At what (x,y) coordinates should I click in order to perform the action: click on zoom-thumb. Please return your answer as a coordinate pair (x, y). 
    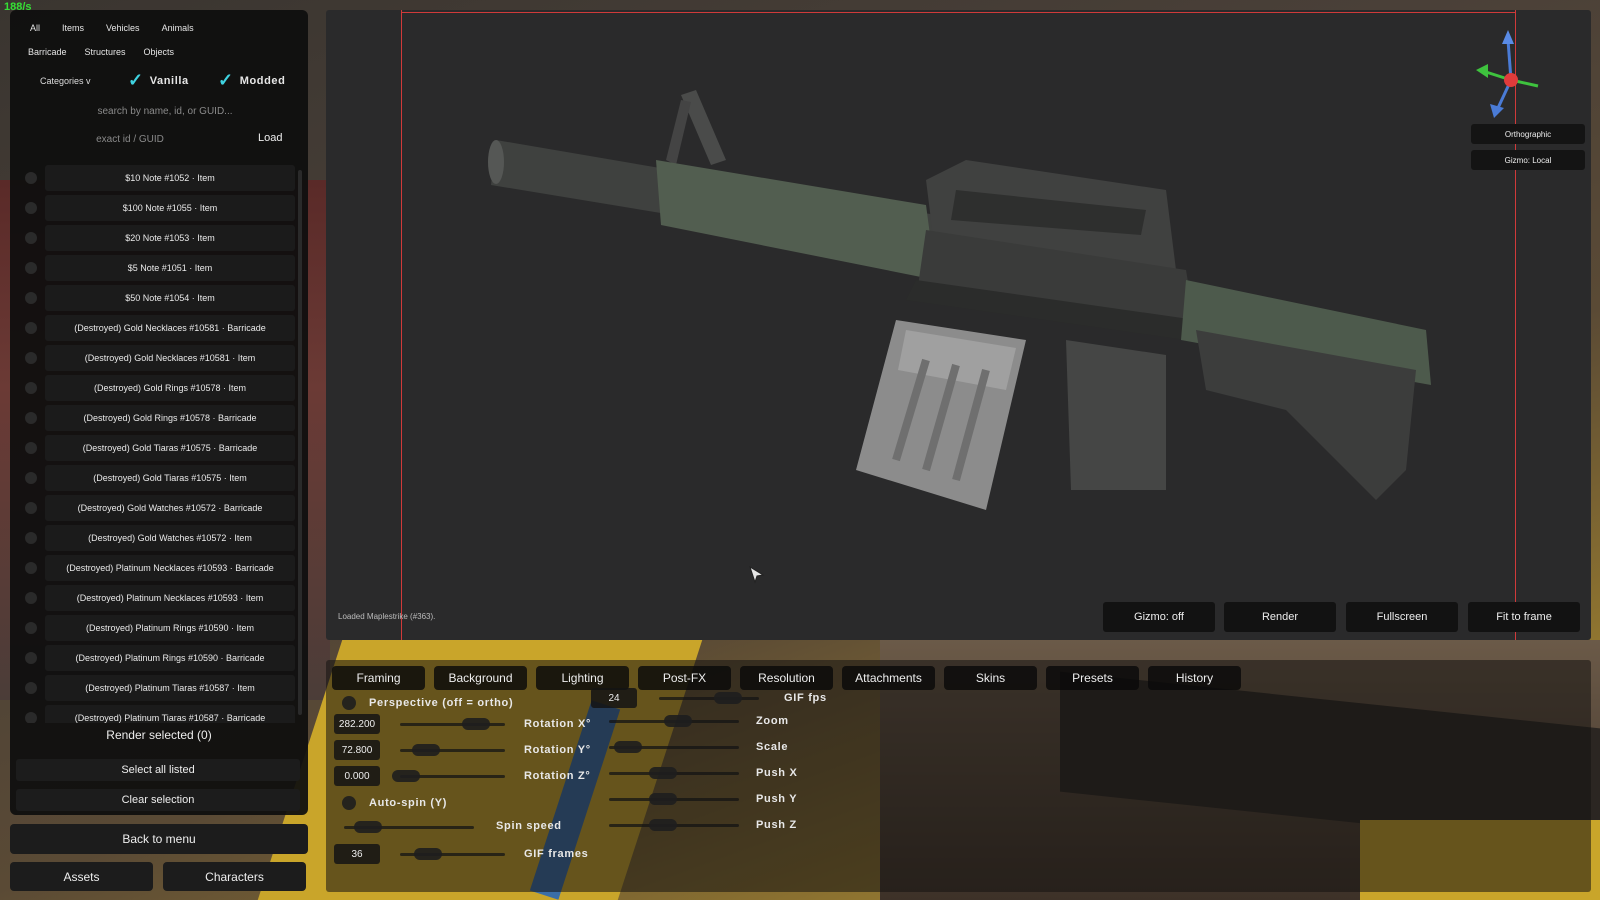
    Looking at the image, I should click on (678, 721).